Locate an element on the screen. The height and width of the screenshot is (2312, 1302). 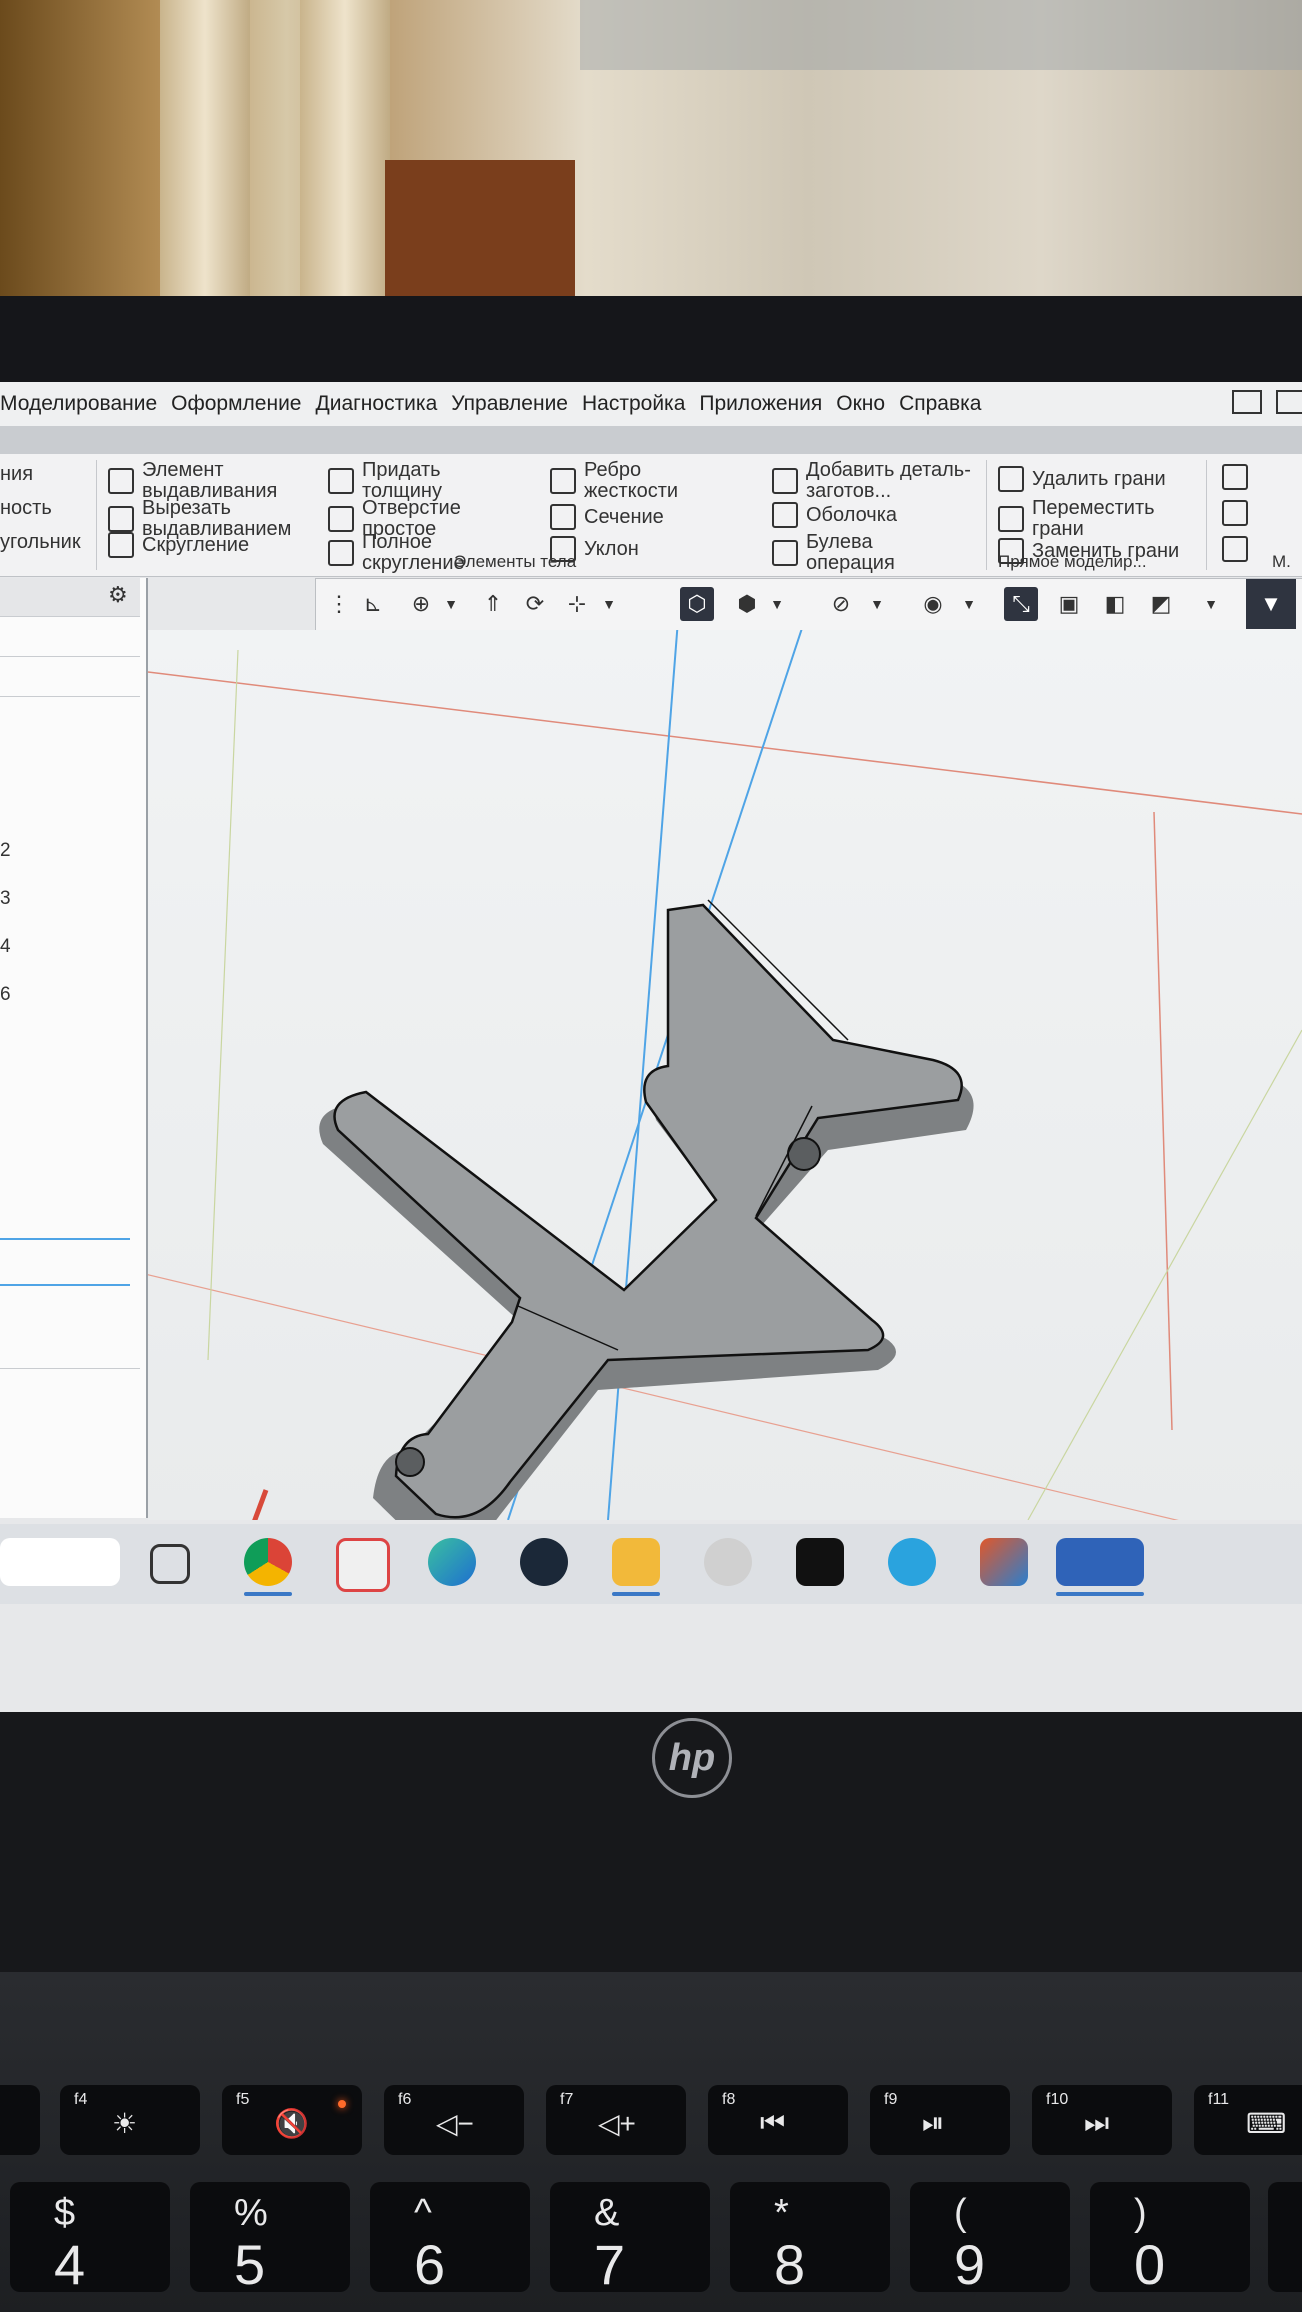
move-faces-button: Переместить грани is located at coordinates (1083, 519).